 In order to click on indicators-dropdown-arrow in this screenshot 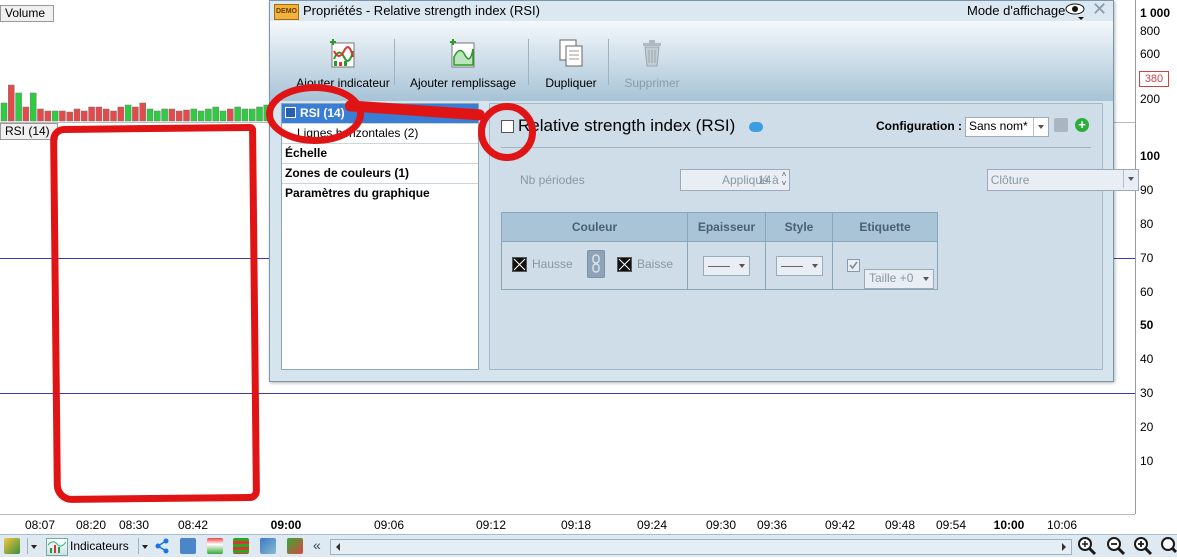, I will do `click(144, 546)`.